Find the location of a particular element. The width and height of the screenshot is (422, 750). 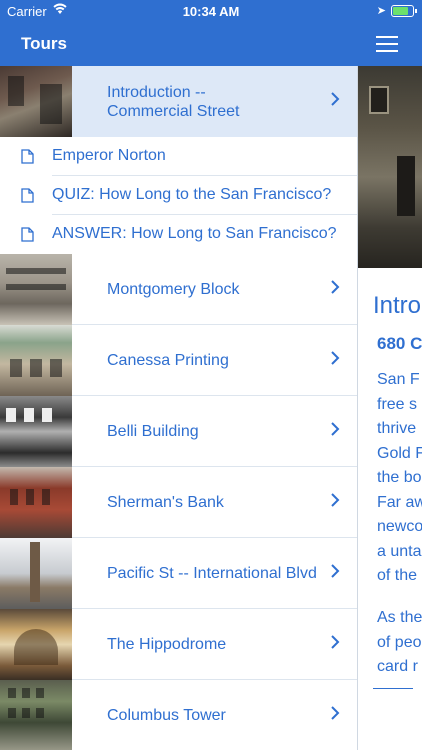

sub-item-label: ANSWER: How Long to San Francisco? is located at coordinates (194, 233).